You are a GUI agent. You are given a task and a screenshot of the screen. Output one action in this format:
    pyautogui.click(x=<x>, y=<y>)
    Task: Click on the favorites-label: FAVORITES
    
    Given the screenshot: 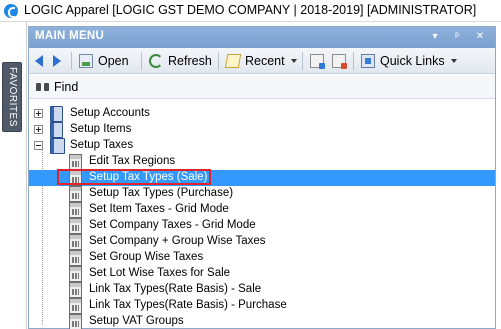 What is the action you would take?
    pyautogui.click(x=12, y=97)
    